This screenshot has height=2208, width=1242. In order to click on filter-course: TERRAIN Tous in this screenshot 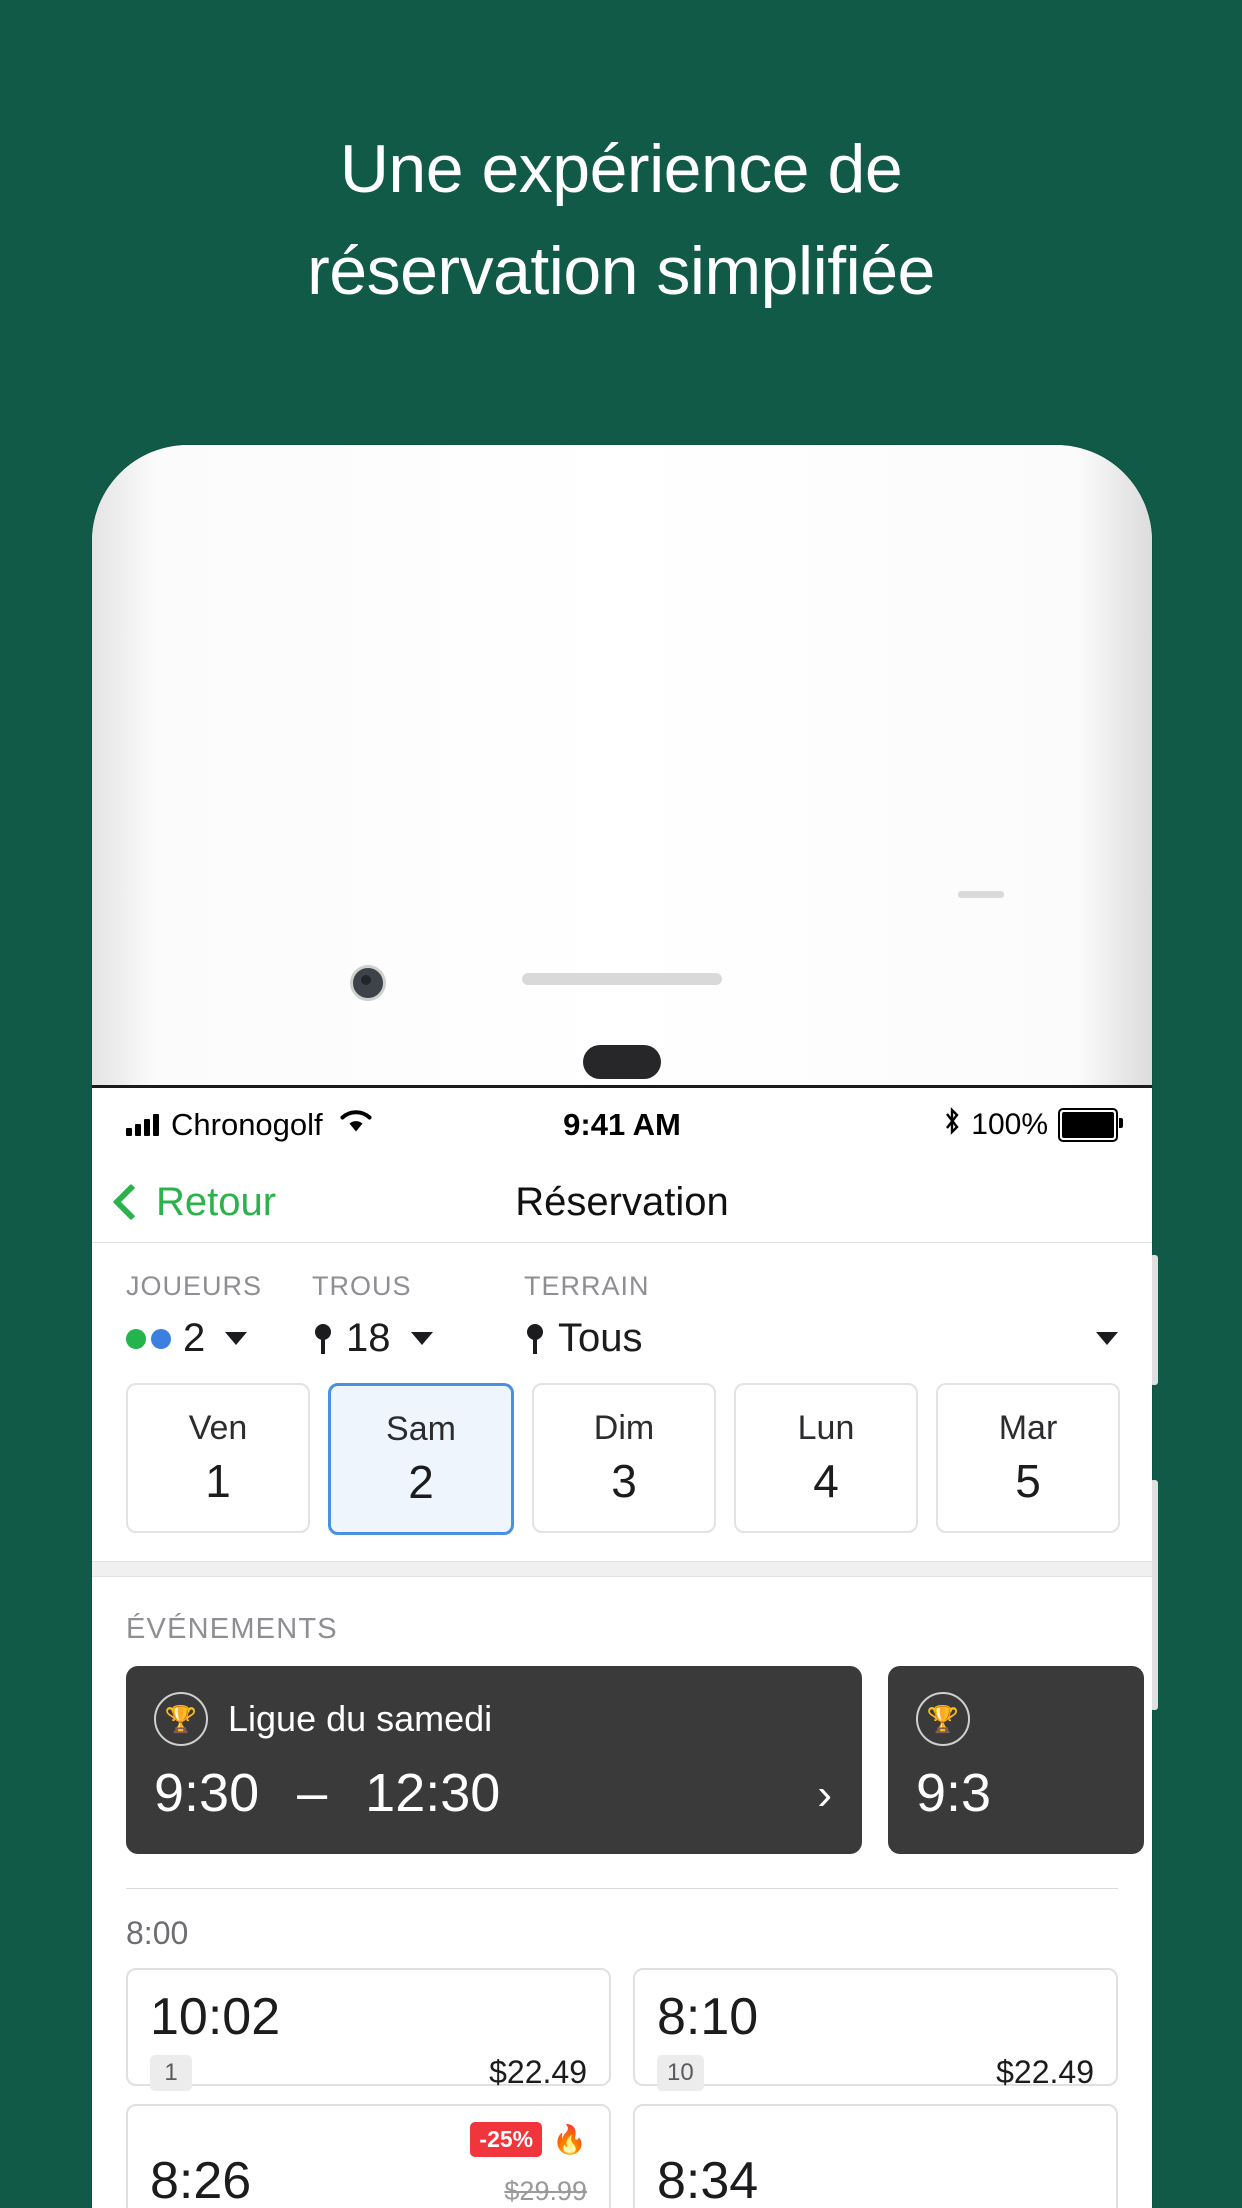, I will do `click(821, 1316)`.